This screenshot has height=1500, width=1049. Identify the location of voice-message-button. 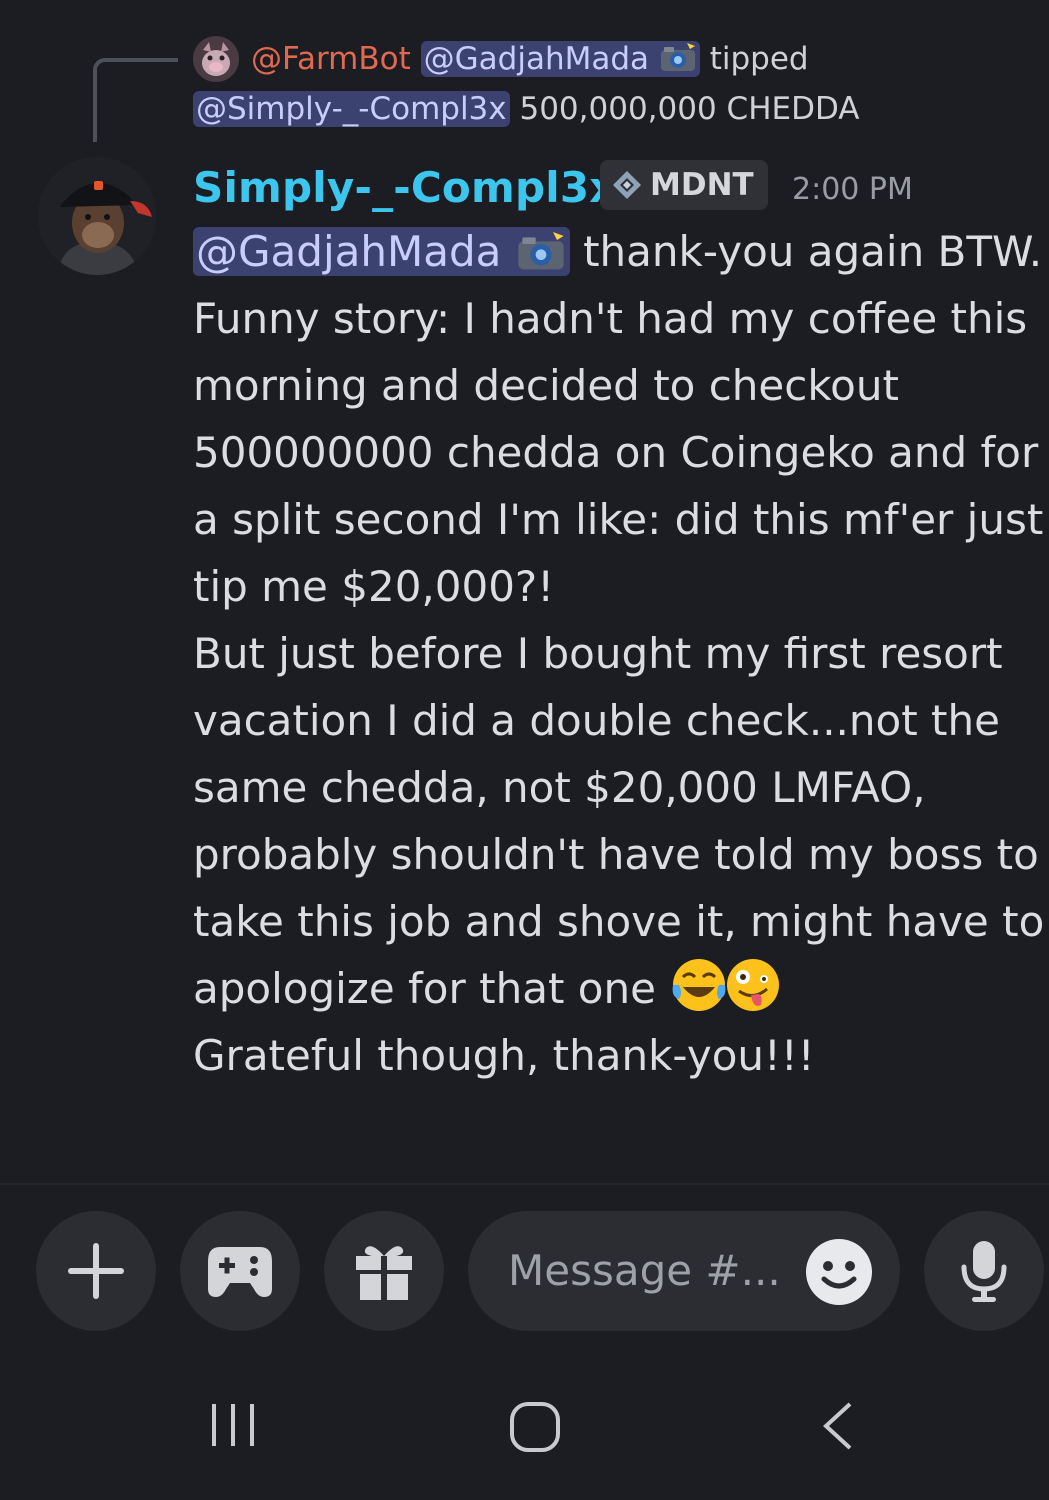
(984, 1271).